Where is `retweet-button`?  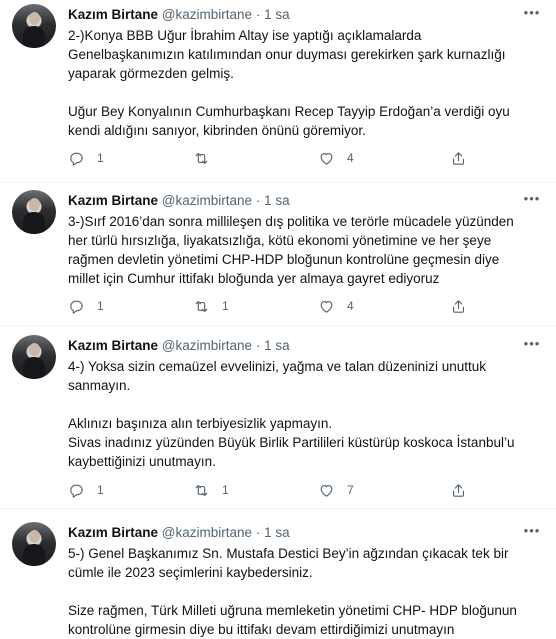 retweet-button is located at coordinates (207, 158).